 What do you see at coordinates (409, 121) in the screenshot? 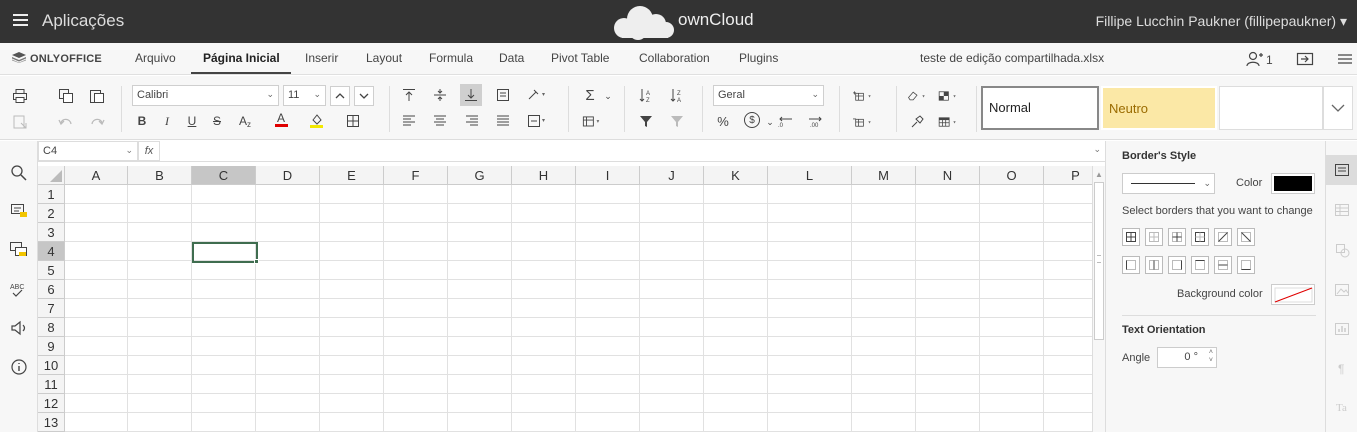
I see `align-left-icon` at bounding box center [409, 121].